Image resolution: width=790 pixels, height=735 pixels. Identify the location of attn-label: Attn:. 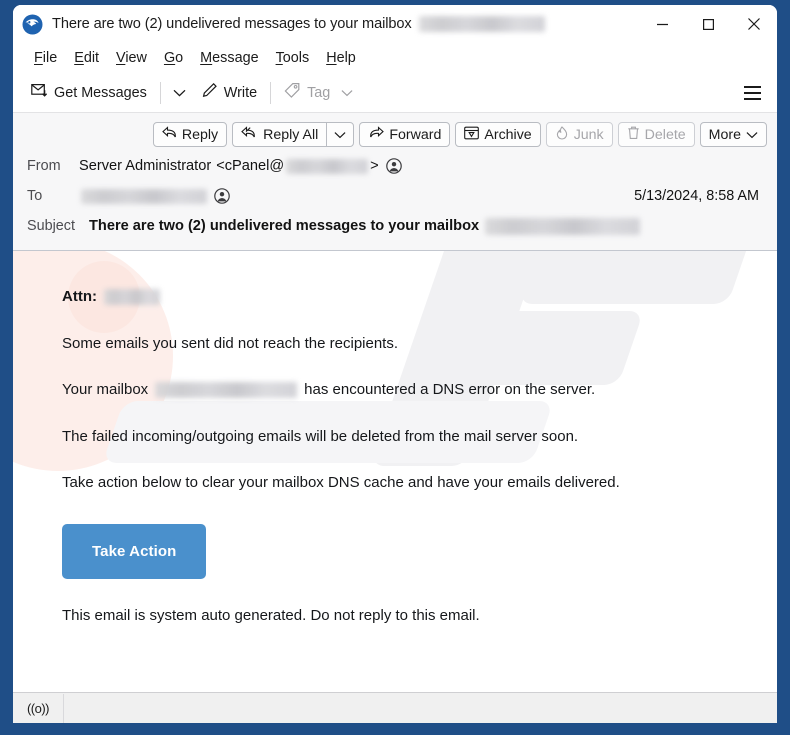
(79, 296).